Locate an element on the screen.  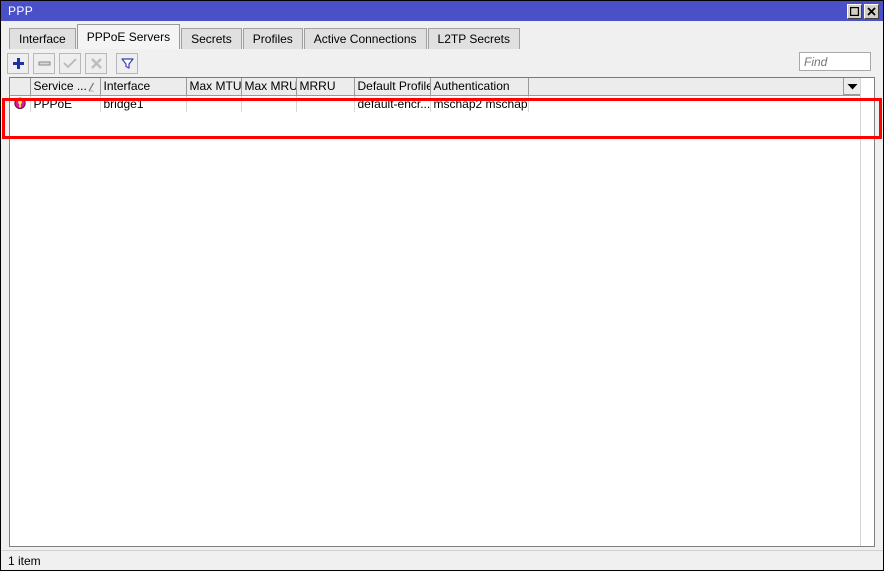
titlebar-buttons is located at coordinates (863, 11).